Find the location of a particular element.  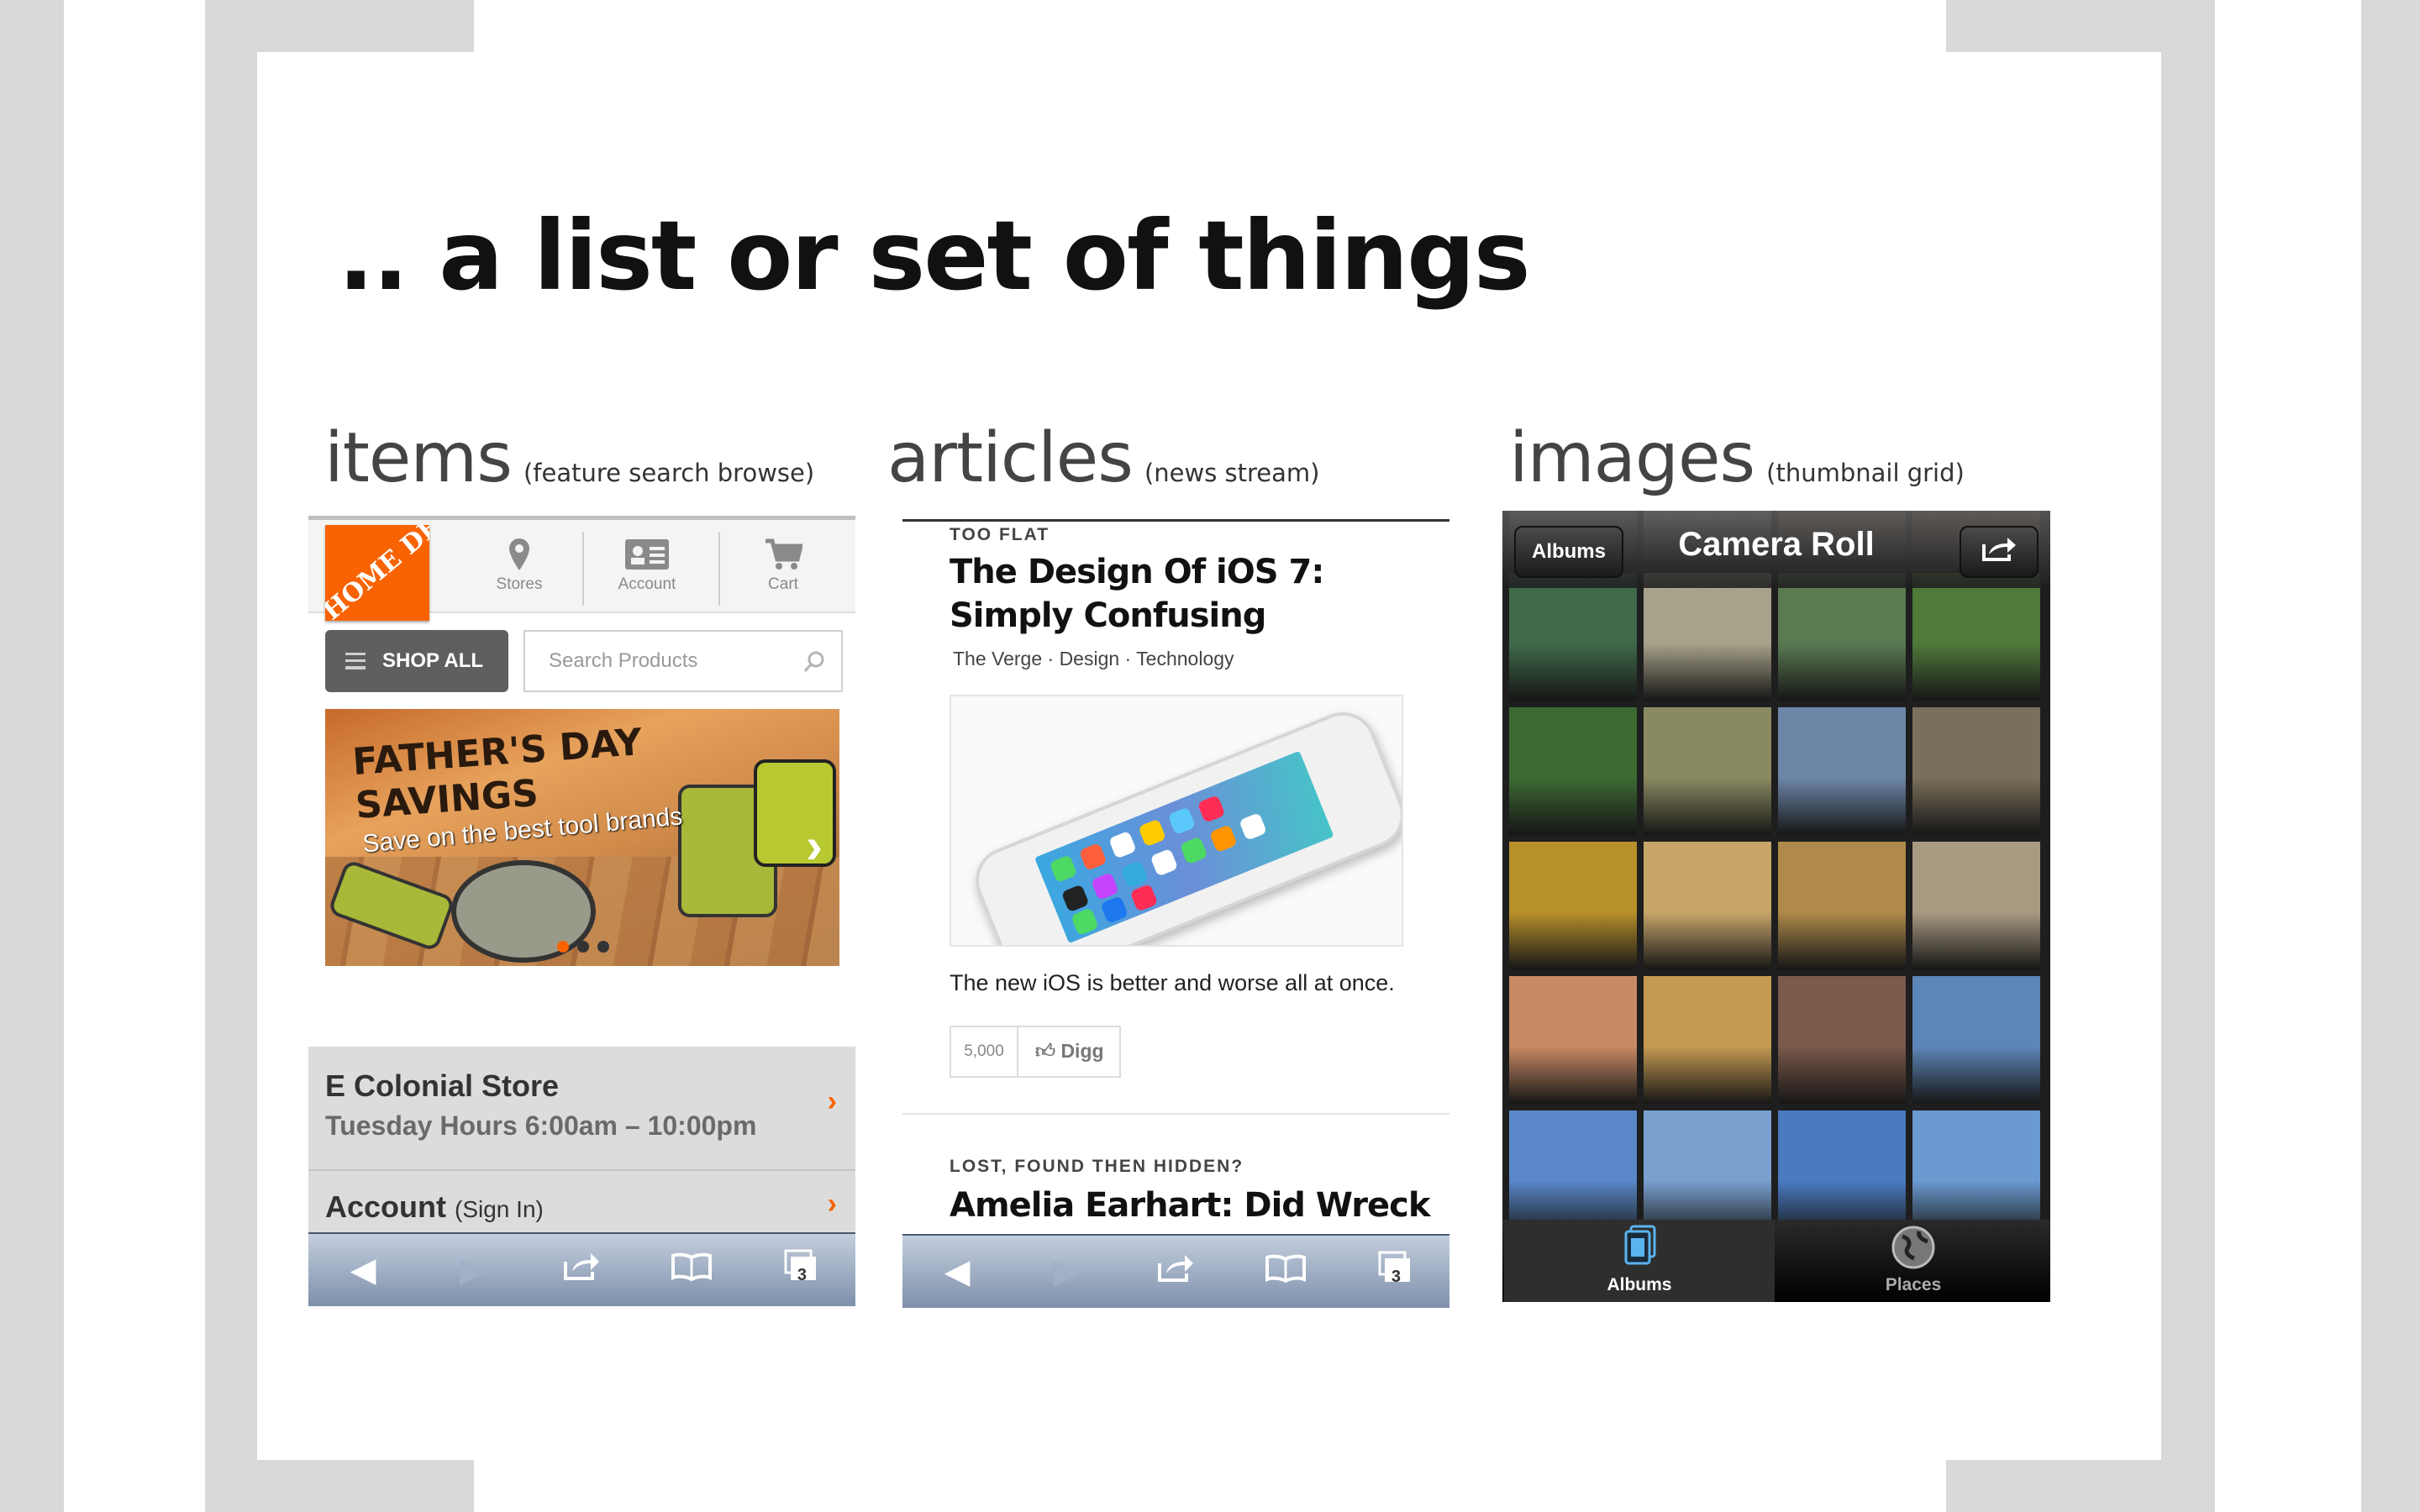

article-image is located at coordinates (1176, 821).